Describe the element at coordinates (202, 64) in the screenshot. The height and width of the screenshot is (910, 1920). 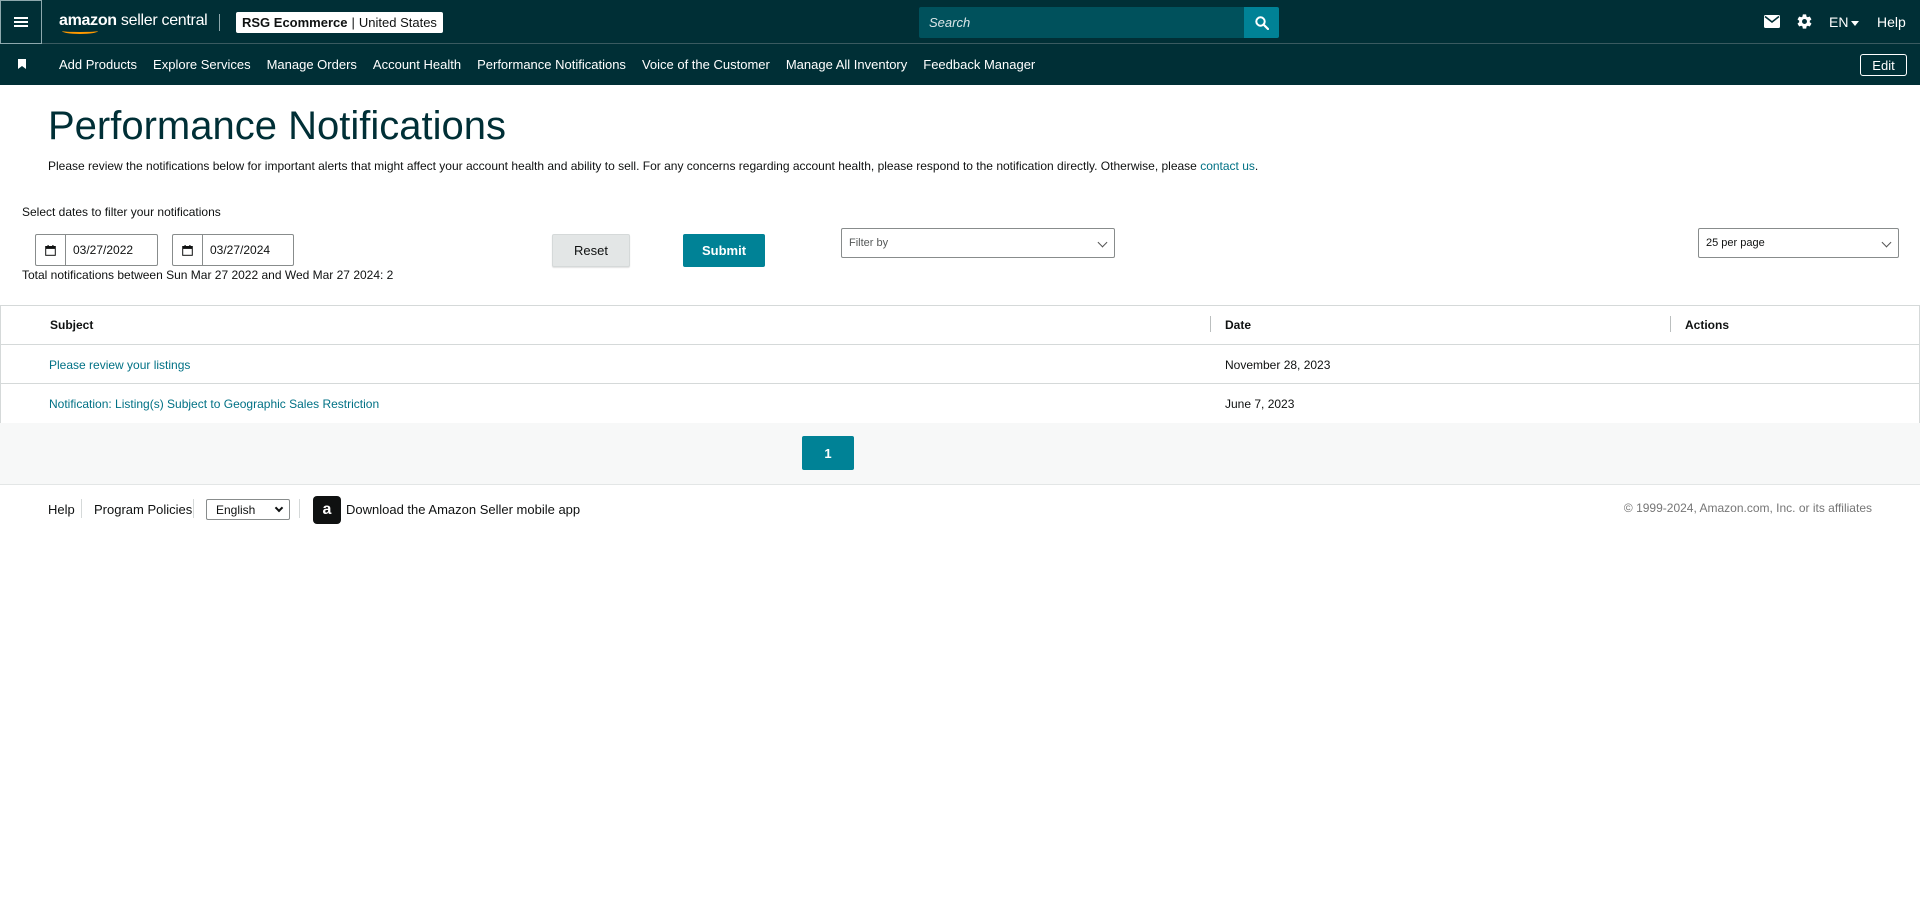
I see `nav-explore-services: Explore Services` at that location.